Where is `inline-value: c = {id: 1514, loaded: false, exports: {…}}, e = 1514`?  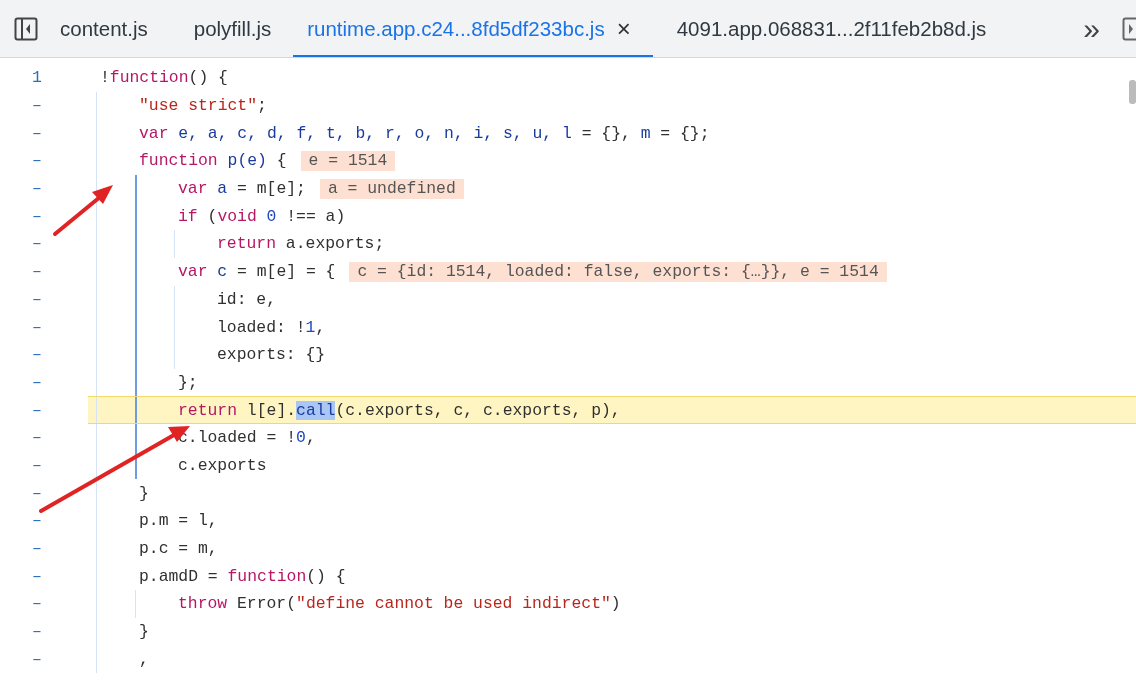 inline-value: c = {id: 1514, loaded: false, exports: {…}}, e = 1514 is located at coordinates (618, 271).